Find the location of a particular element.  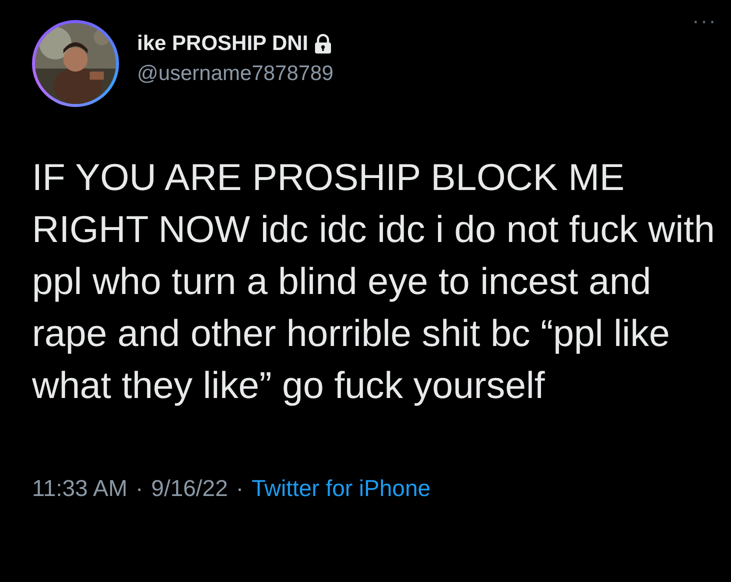

source-link: Twitter for iPhone is located at coordinates (341, 488).